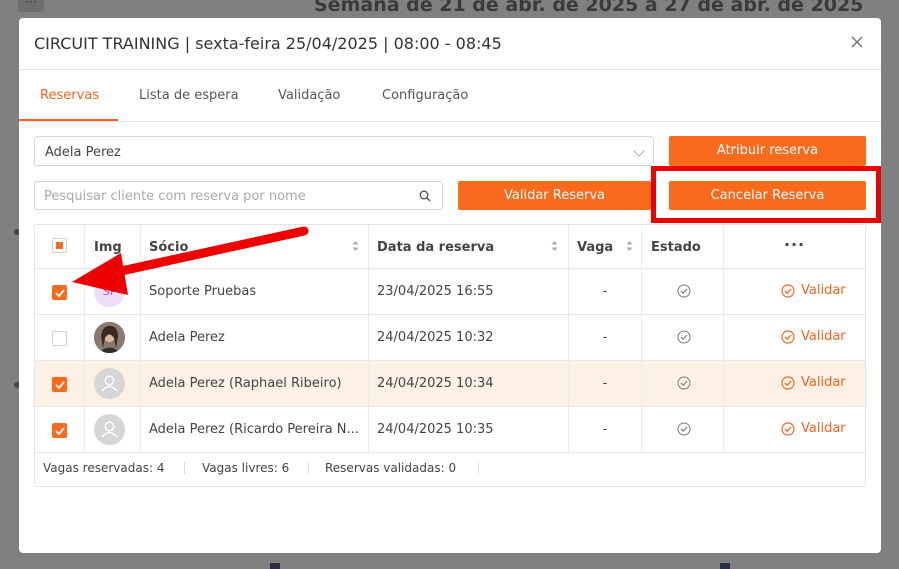  Describe the element at coordinates (554, 195) in the screenshot. I see `validate-reservation-button: Validar Reserva` at that location.